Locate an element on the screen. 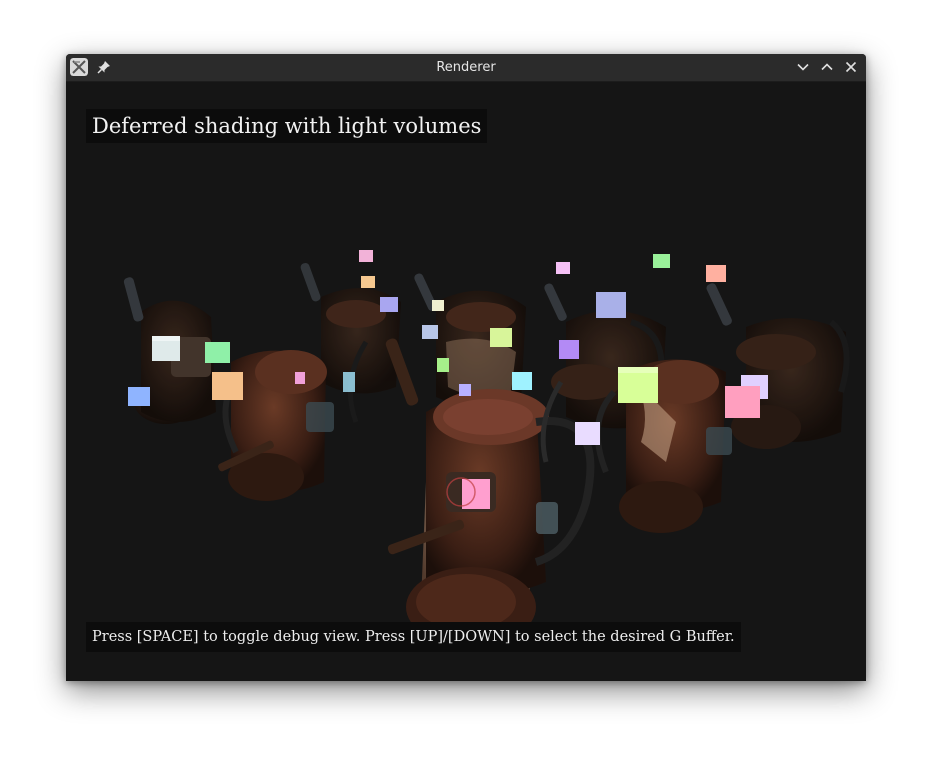 The width and height of the screenshot is (932, 759). scene-title: Deferred shading with light volumes is located at coordinates (287, 126).